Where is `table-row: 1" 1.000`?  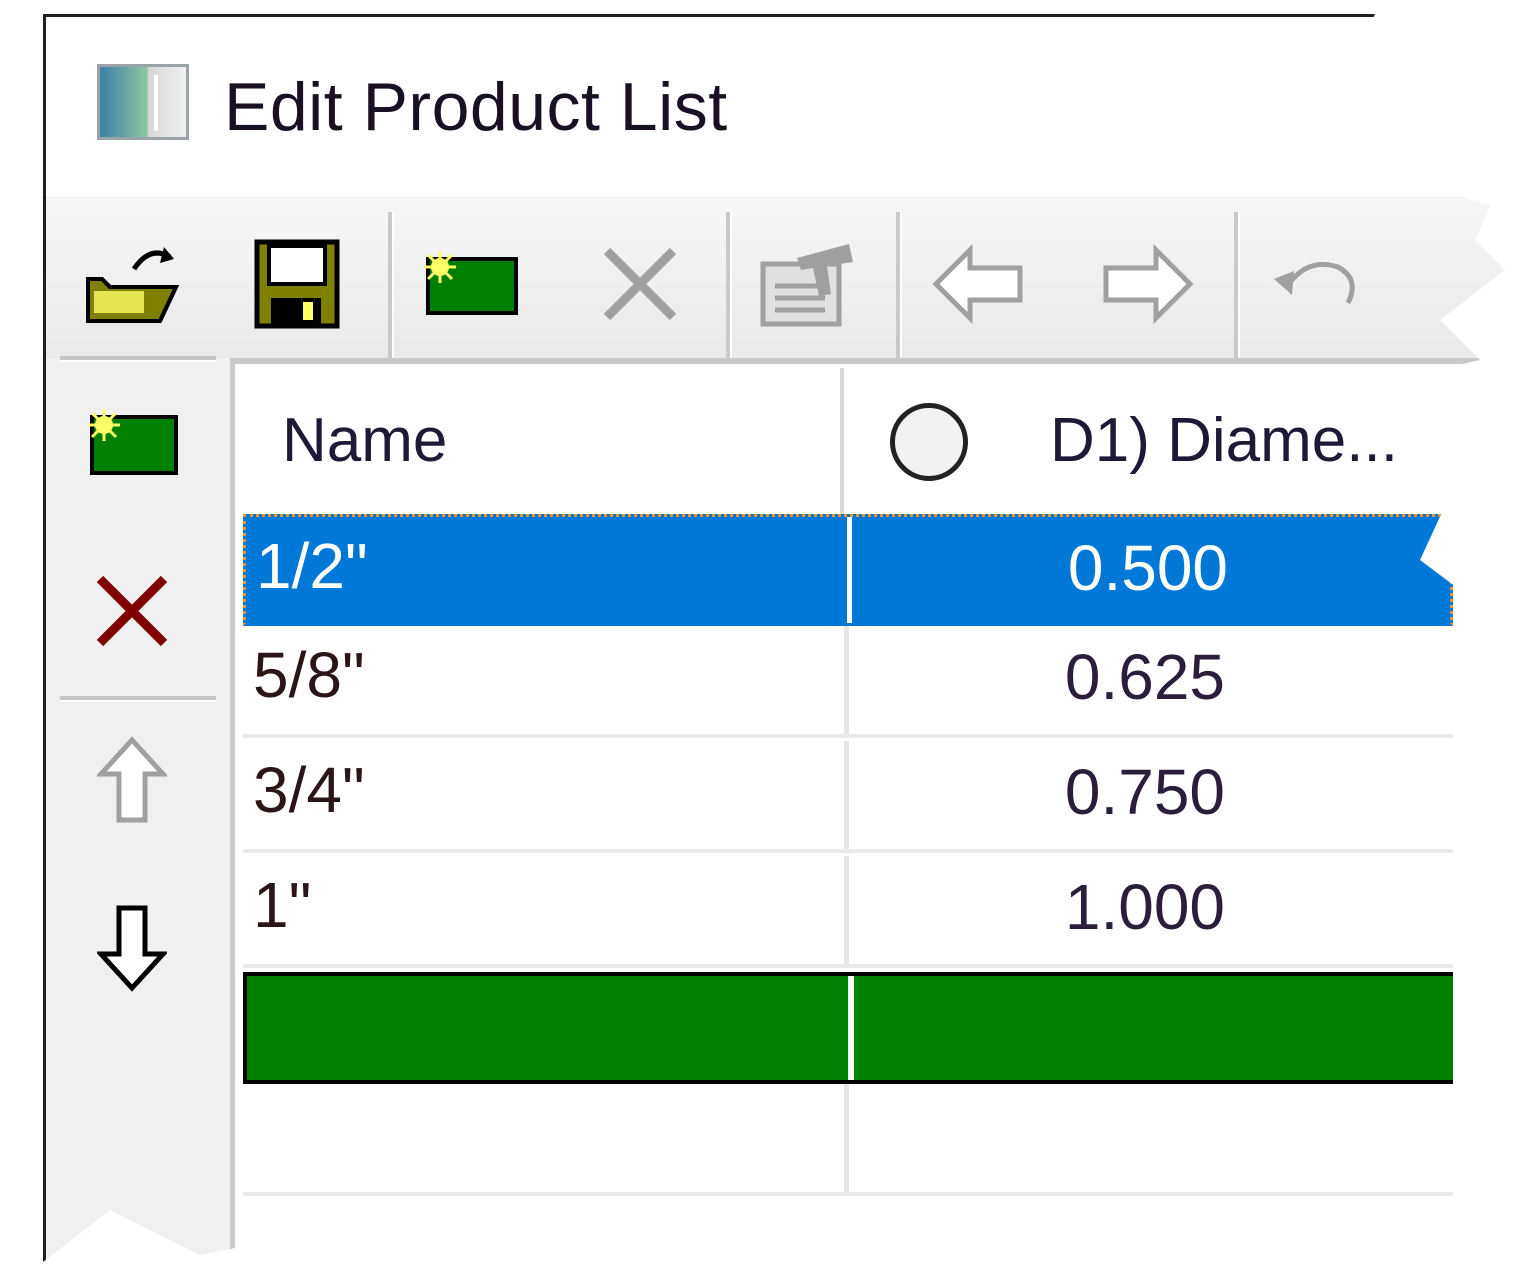 table-row: 1" 1.000 is located at coordinates (848, 912).